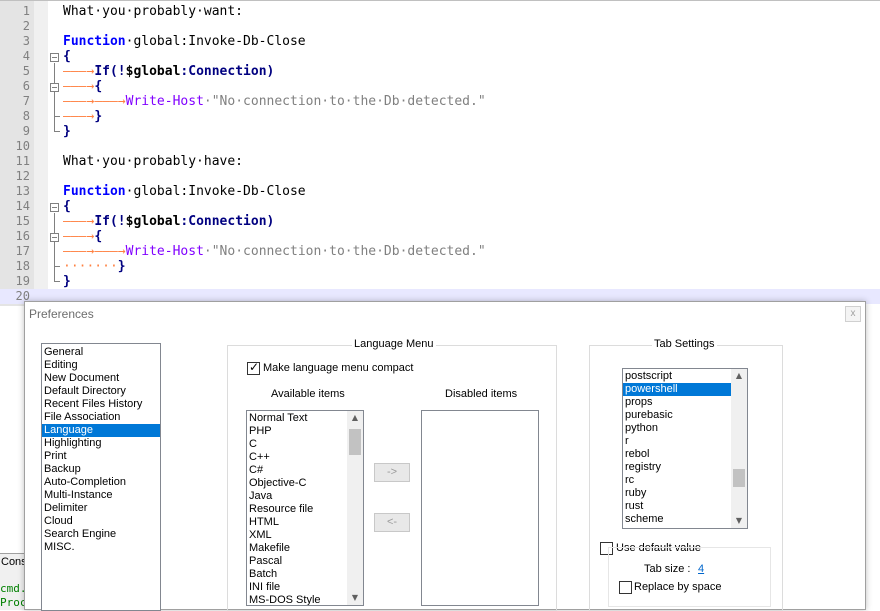 The height and width of the screenshot is (611, 880). What do you see at coordinates (440, 281) in the screenshot?
I see `code-line: 19 }` at bounding box center [440, 281].